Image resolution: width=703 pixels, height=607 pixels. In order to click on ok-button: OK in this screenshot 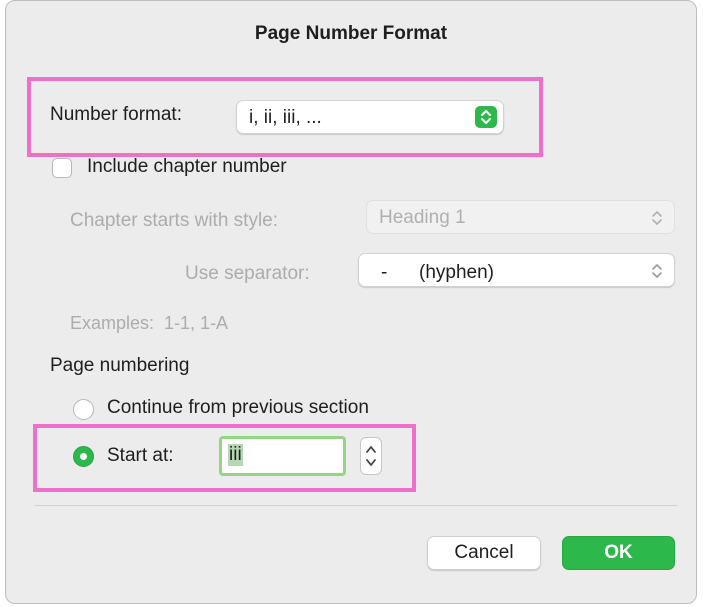, I will do `click(618, 553)`.